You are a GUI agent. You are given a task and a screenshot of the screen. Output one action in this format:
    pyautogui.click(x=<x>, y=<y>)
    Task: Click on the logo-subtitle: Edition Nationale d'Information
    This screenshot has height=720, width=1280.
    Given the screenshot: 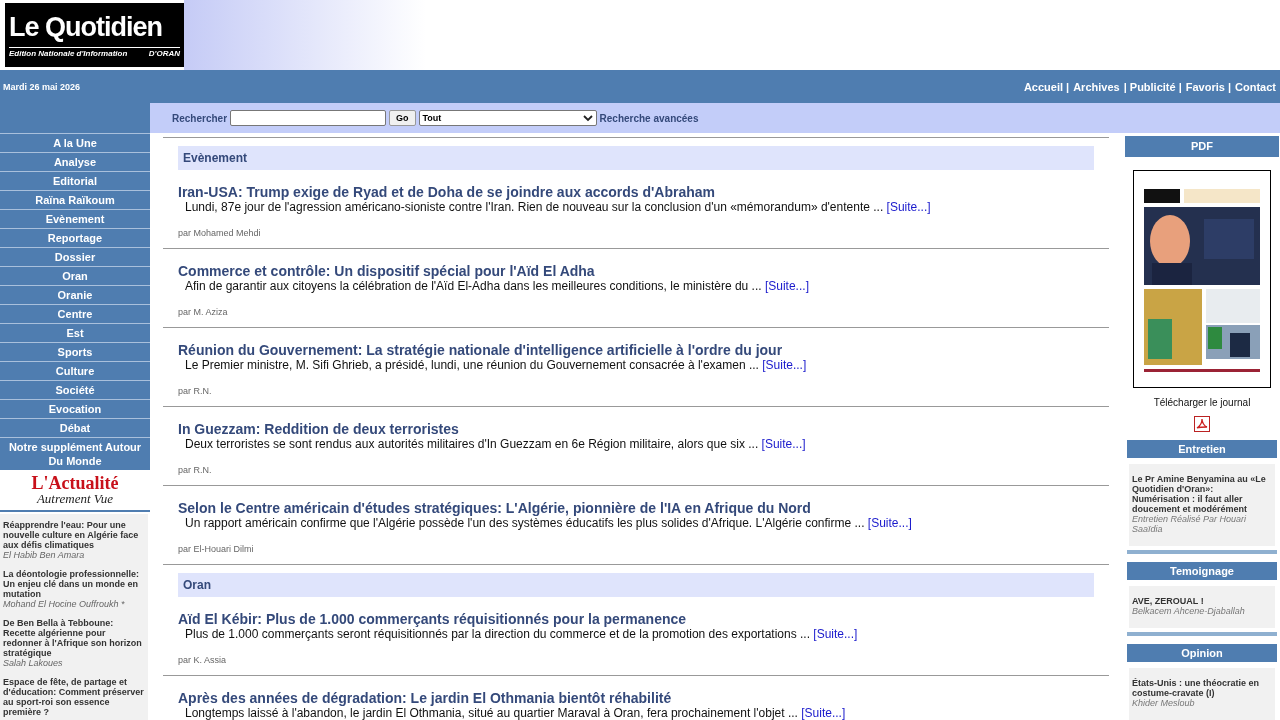 What is the action you would take?
    pyautogui.click(x=68, y=53)
    